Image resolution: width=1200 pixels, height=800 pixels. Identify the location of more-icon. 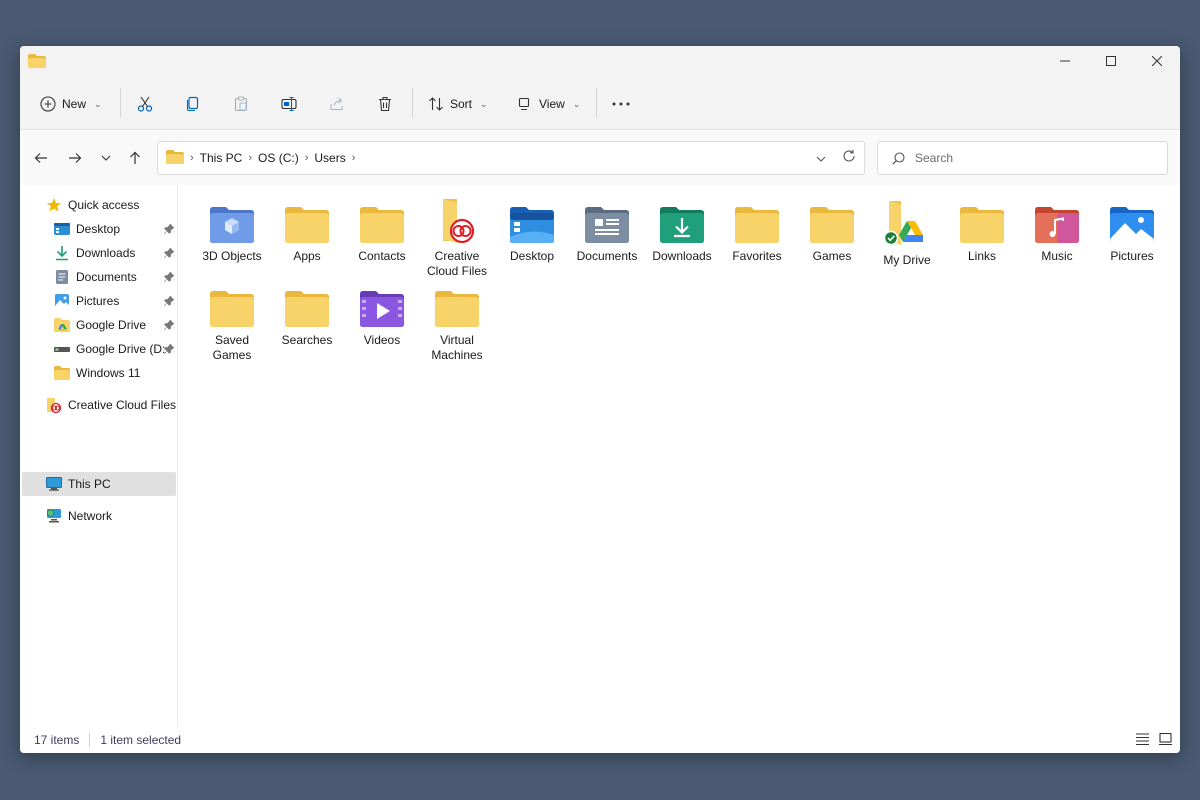
(621, 104).